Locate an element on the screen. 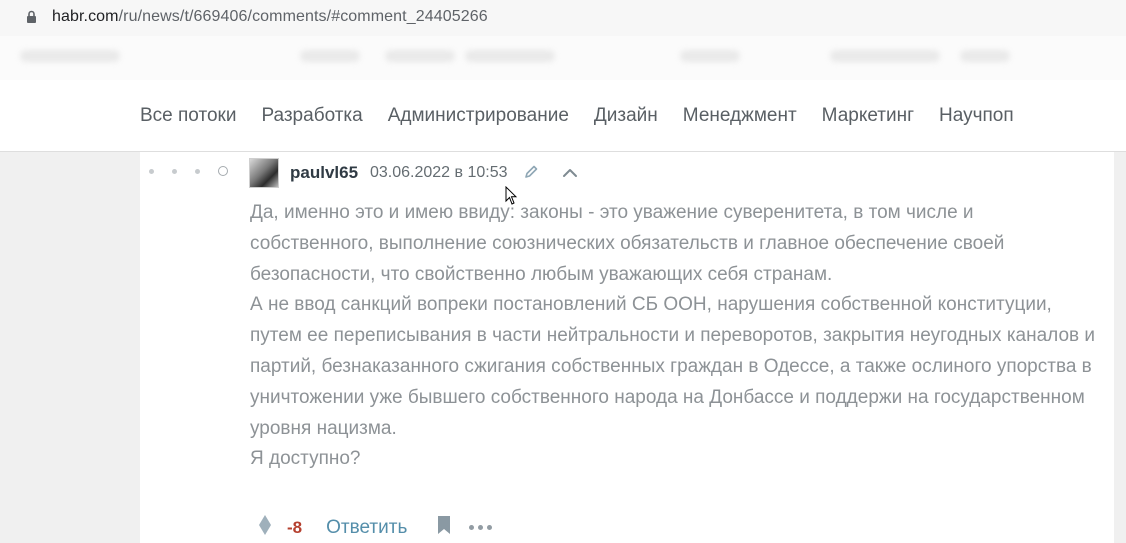 The width and height of the screenshot is (1126, 543). flow-popsci: Научпоп is located at coordinates (976, 116).